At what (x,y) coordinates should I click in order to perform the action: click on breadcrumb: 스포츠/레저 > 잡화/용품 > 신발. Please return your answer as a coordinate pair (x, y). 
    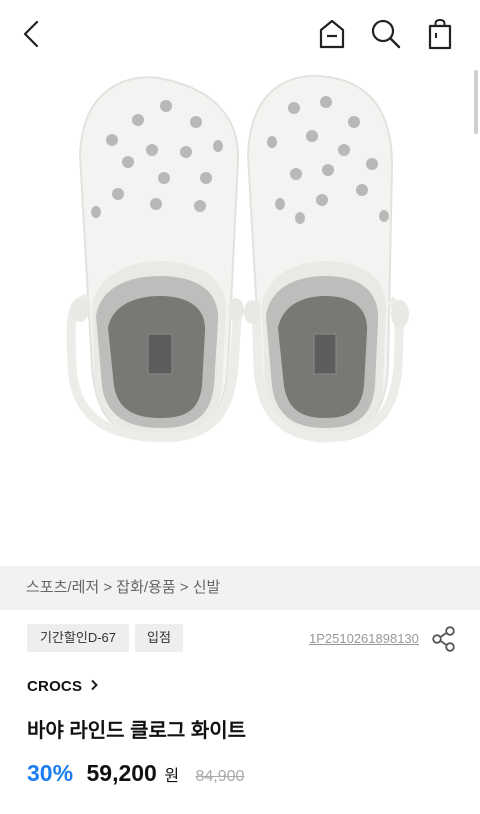
    Looking at the image, I should click on (240, 588).